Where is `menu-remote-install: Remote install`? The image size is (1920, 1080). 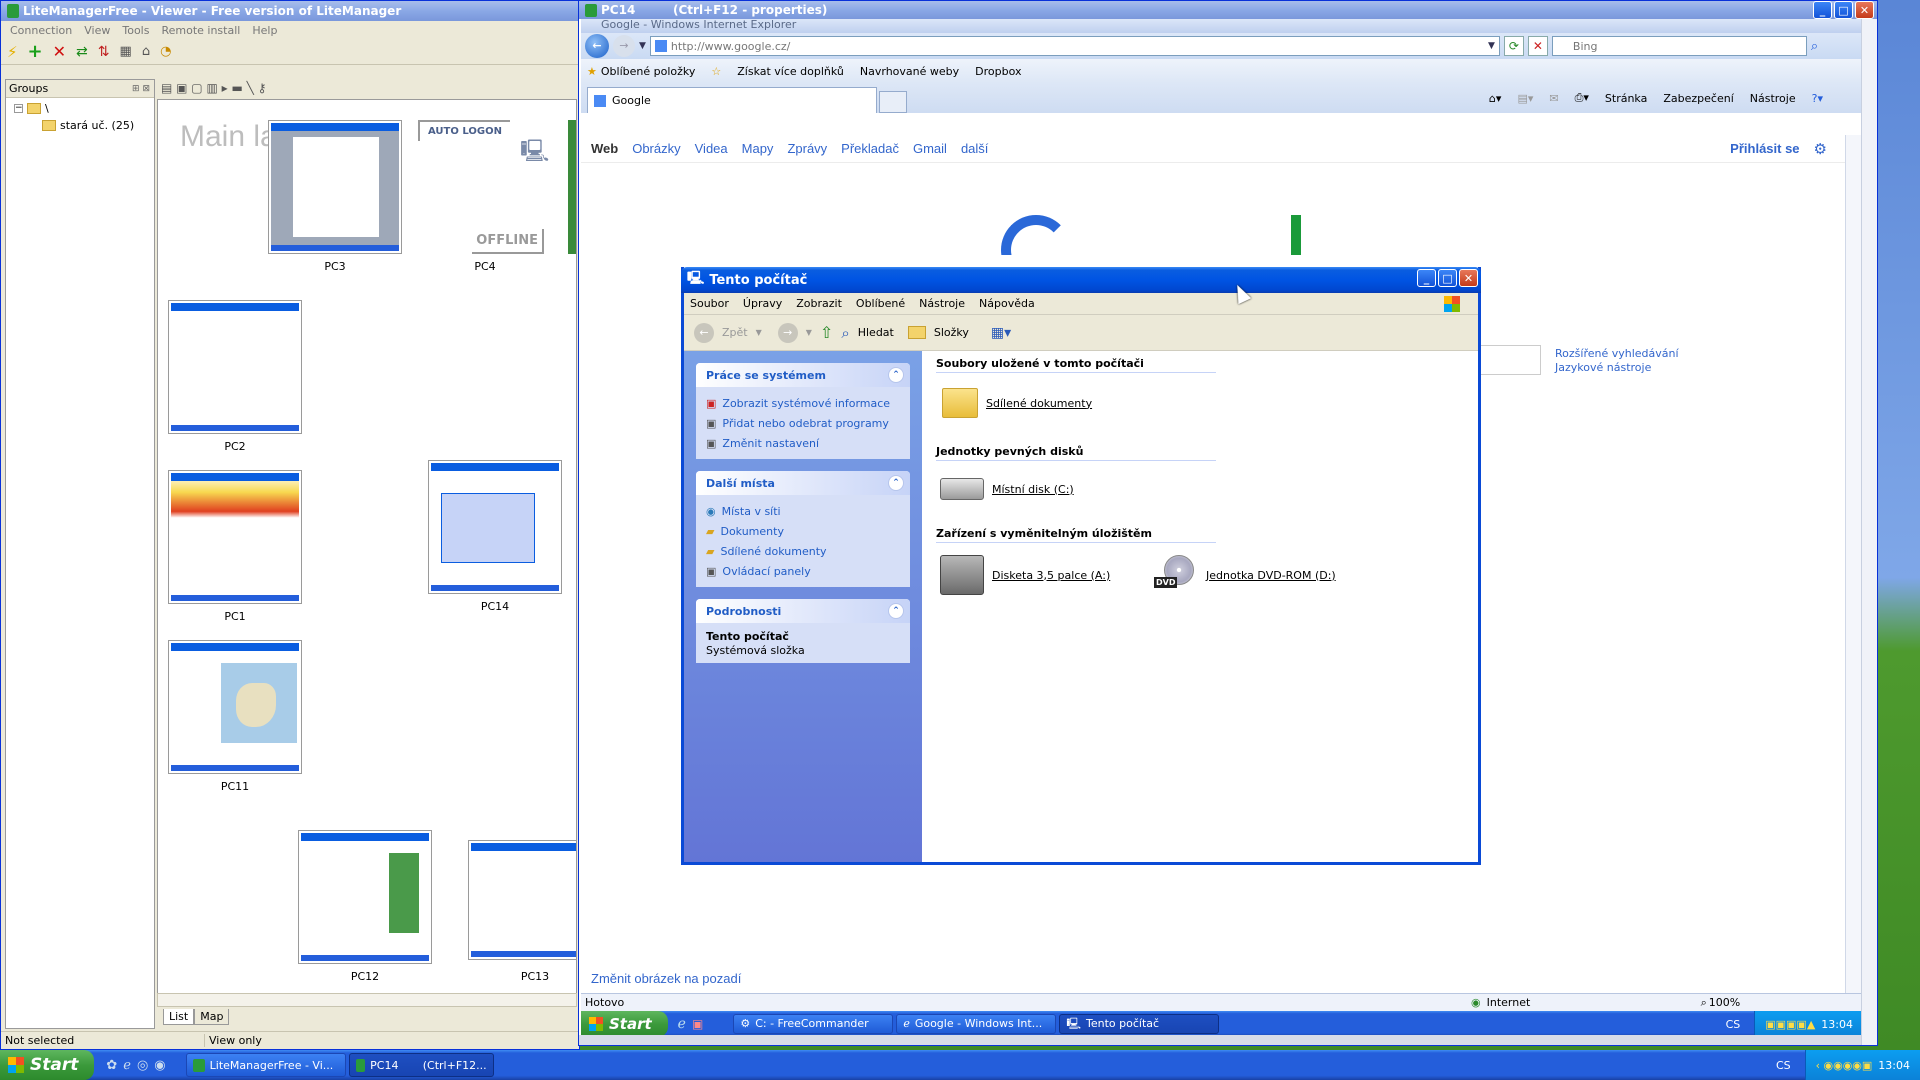
menu-remote-install: Remote install is located at coordinates (200, 30).